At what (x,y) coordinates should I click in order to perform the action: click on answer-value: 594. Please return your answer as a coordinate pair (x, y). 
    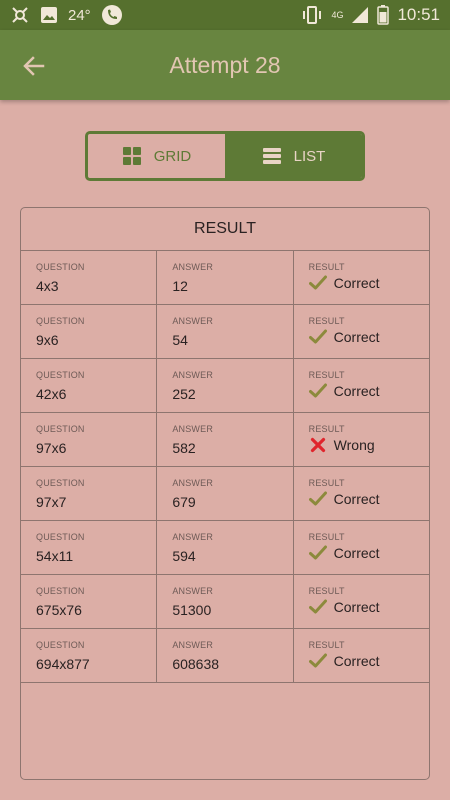
    Looking at the image, I should click on (184, 556).